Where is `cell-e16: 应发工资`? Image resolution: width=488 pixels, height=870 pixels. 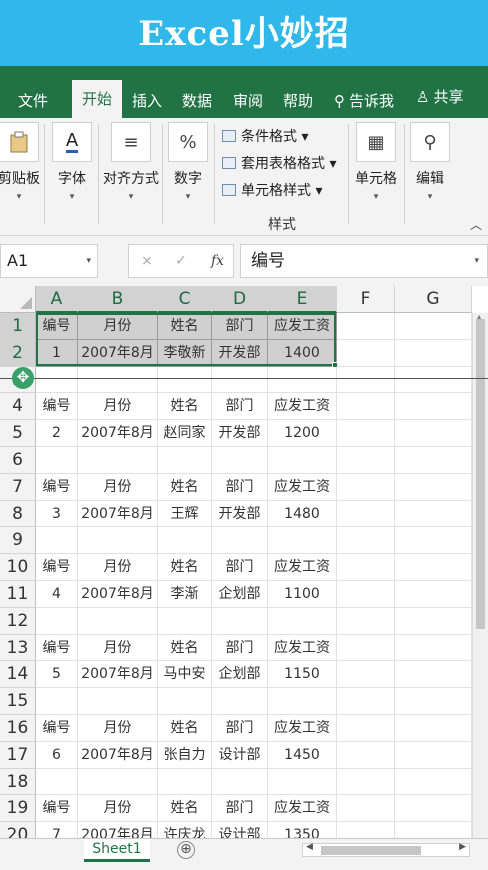 cell-e16: 应发工资 is located at coordinates (302, 728).